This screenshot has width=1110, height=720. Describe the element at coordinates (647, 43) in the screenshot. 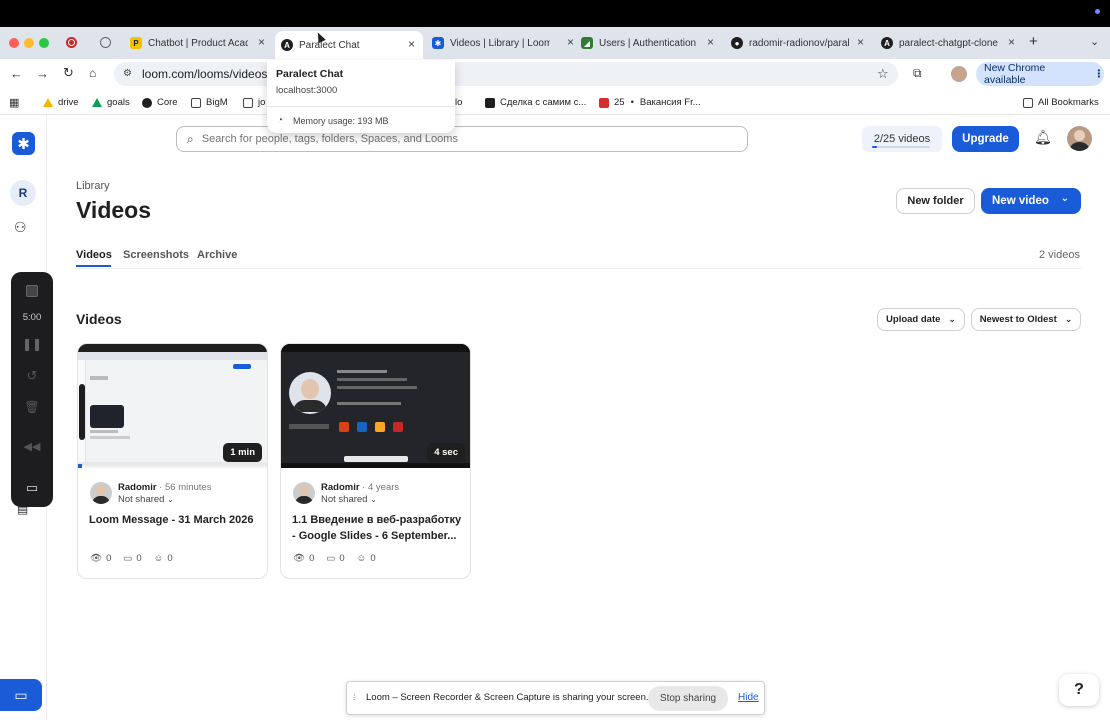

I see `tab-users-authentication: ◢ Users | Authentication ×` at that location.